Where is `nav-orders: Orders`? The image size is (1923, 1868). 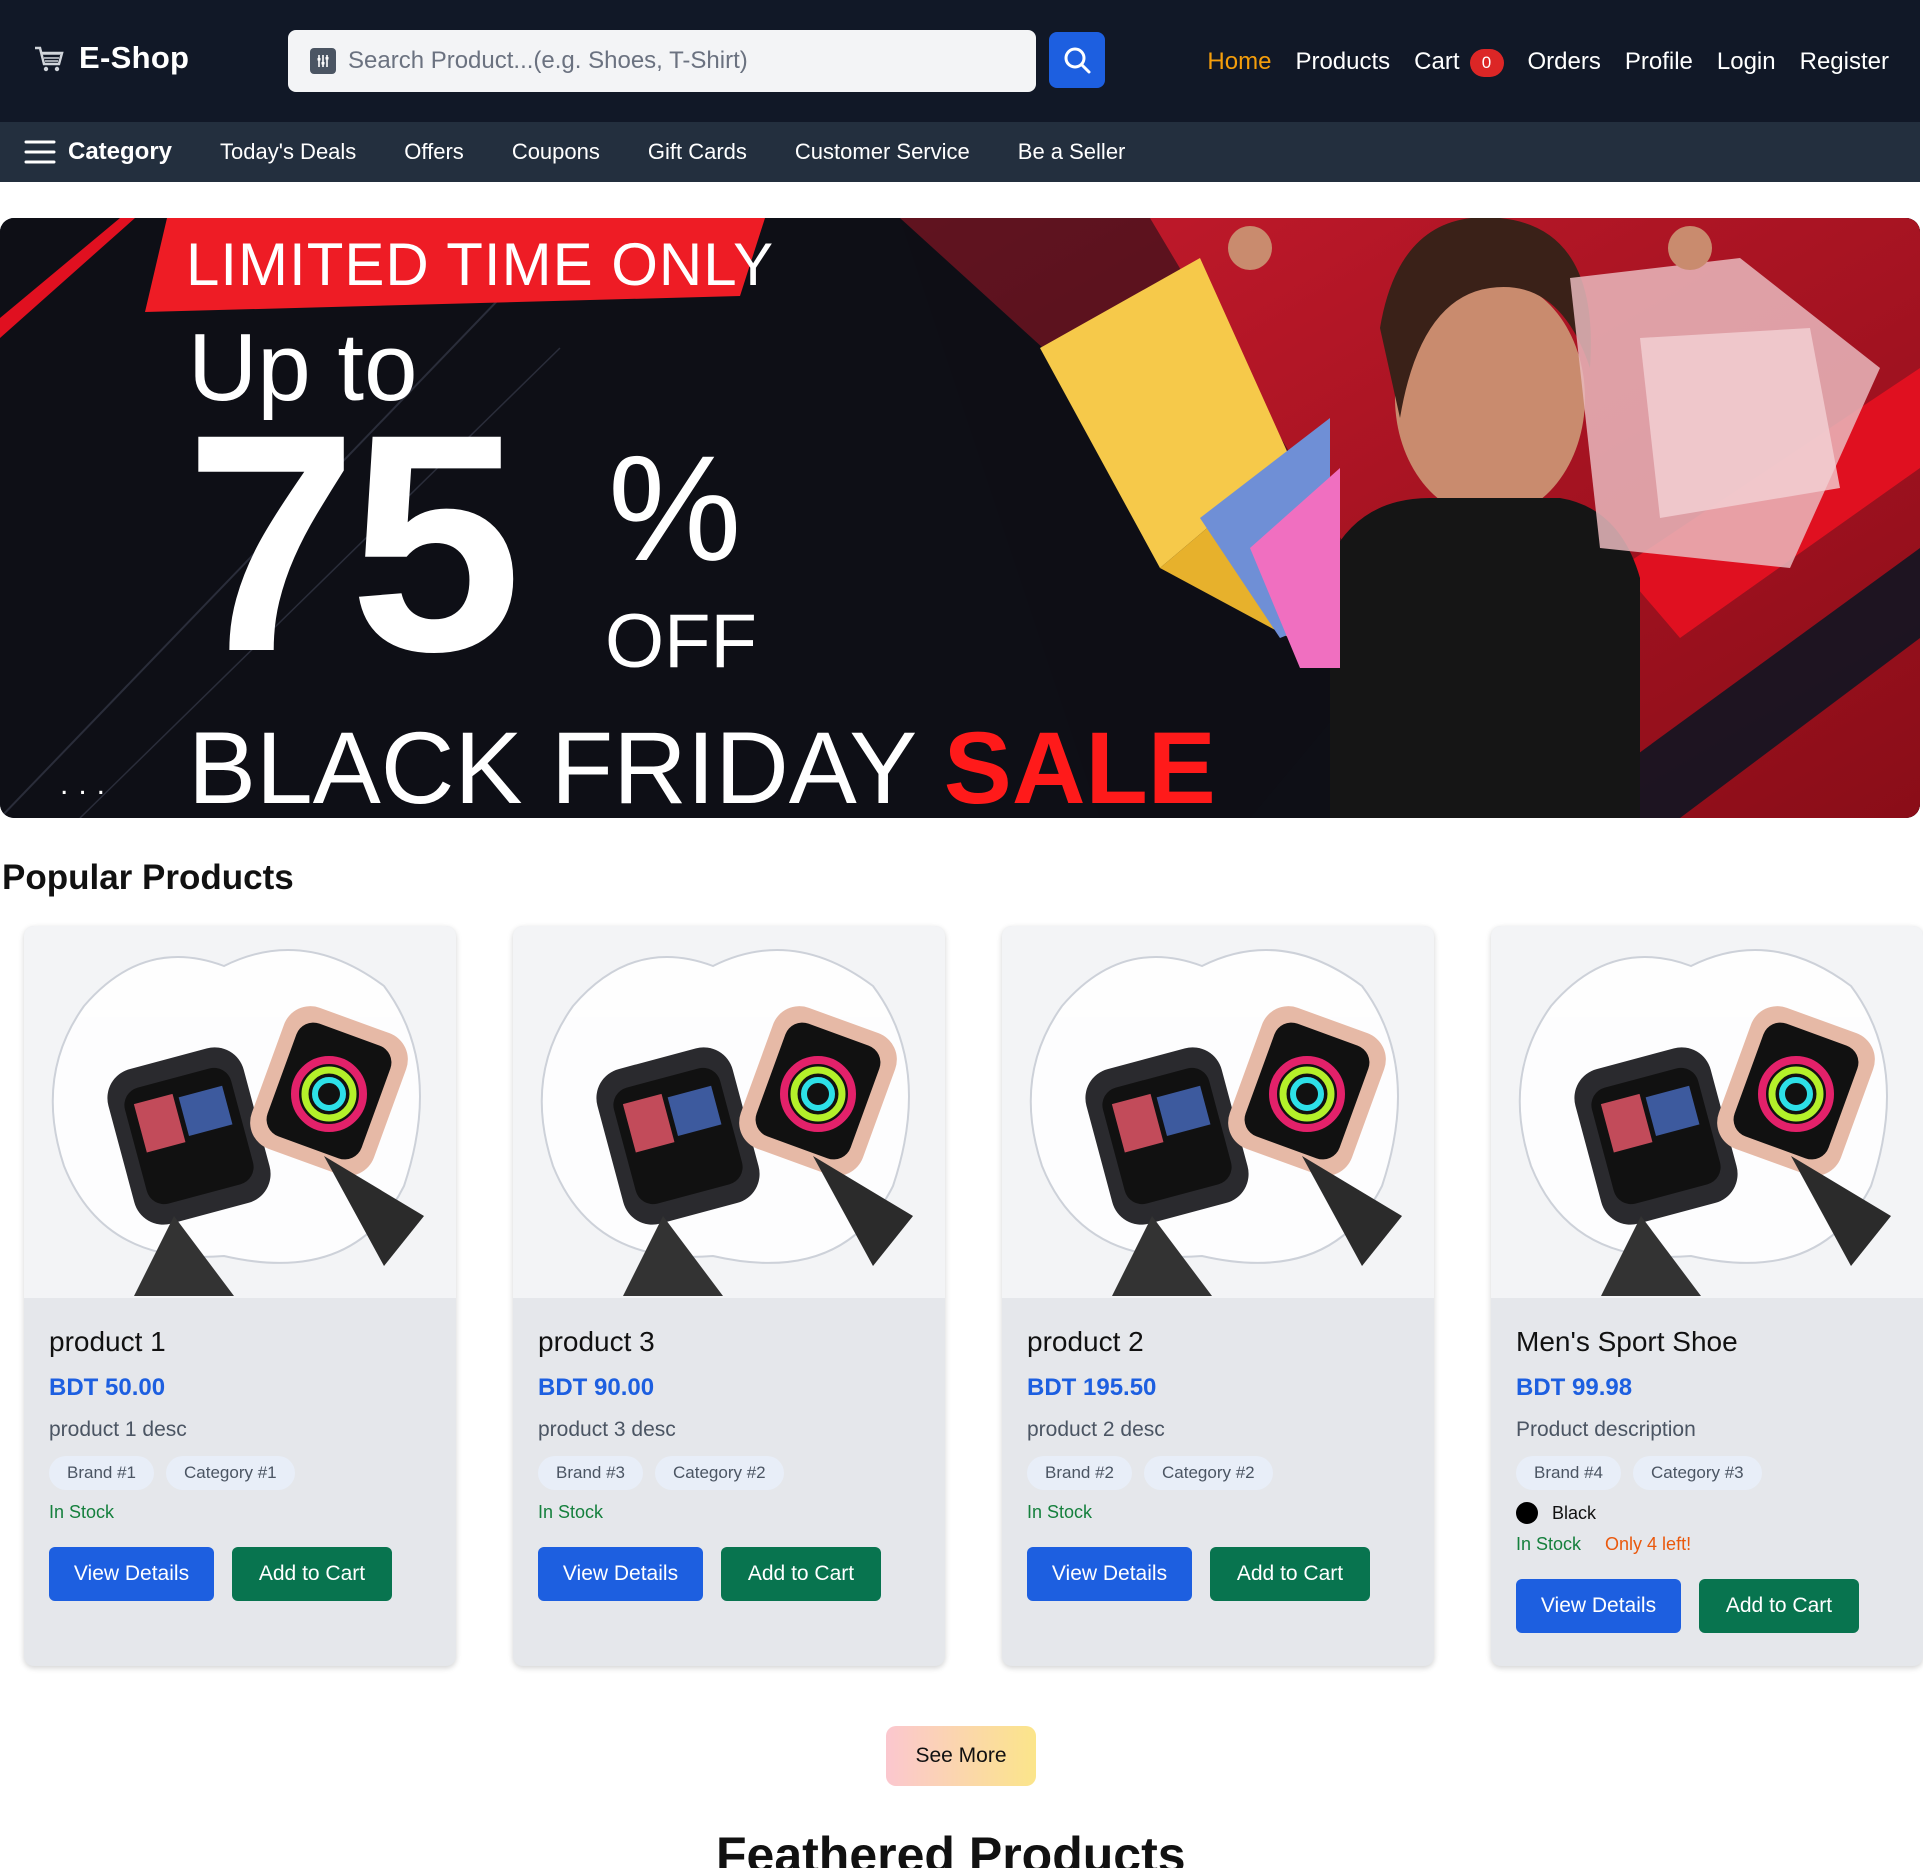
nav-orders: Orders is located at coordinates (1564, 62).